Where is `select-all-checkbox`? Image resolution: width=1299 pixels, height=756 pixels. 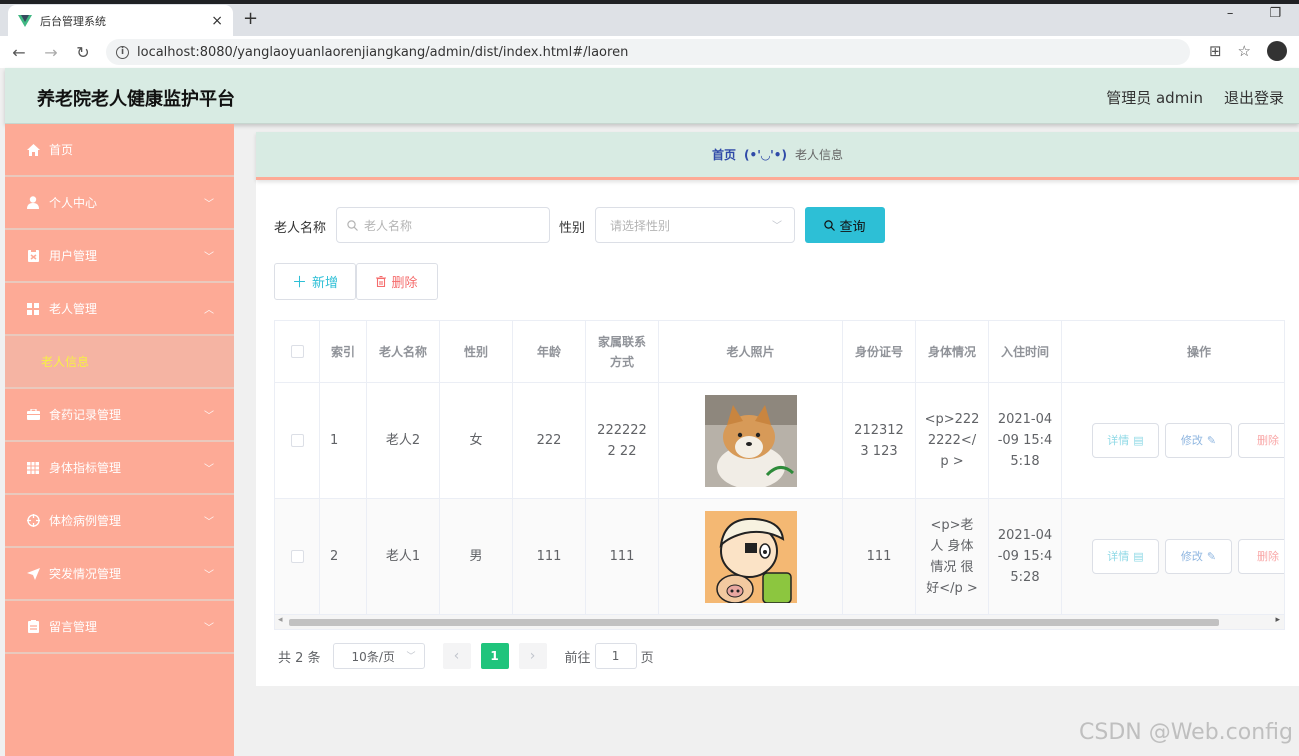 select-all-checkbox is located at coordinates (297, 351).